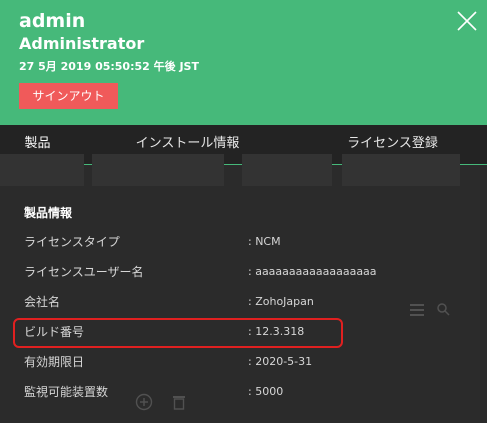 This screenshot has height=423, width=487. Describe the element at coordinates (54, 362) in the screenshot. I see `info-label: 有効期限日` at that location.